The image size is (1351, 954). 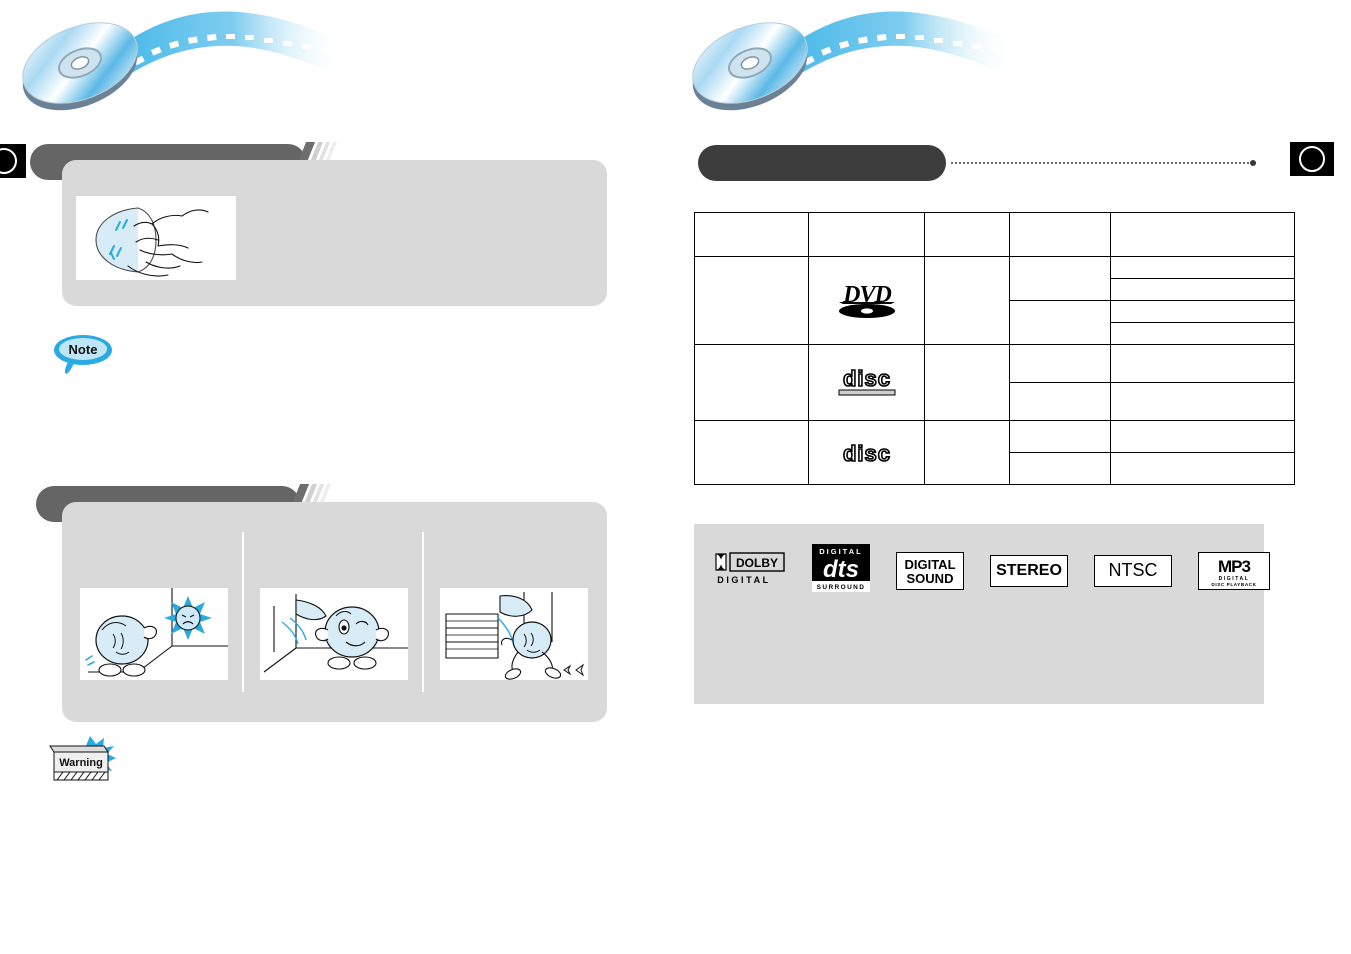 What do you see at coordinates (81, 763) in the screenshot?
I see `warning-badge-label: Warning` at bounding box center [81, 763].